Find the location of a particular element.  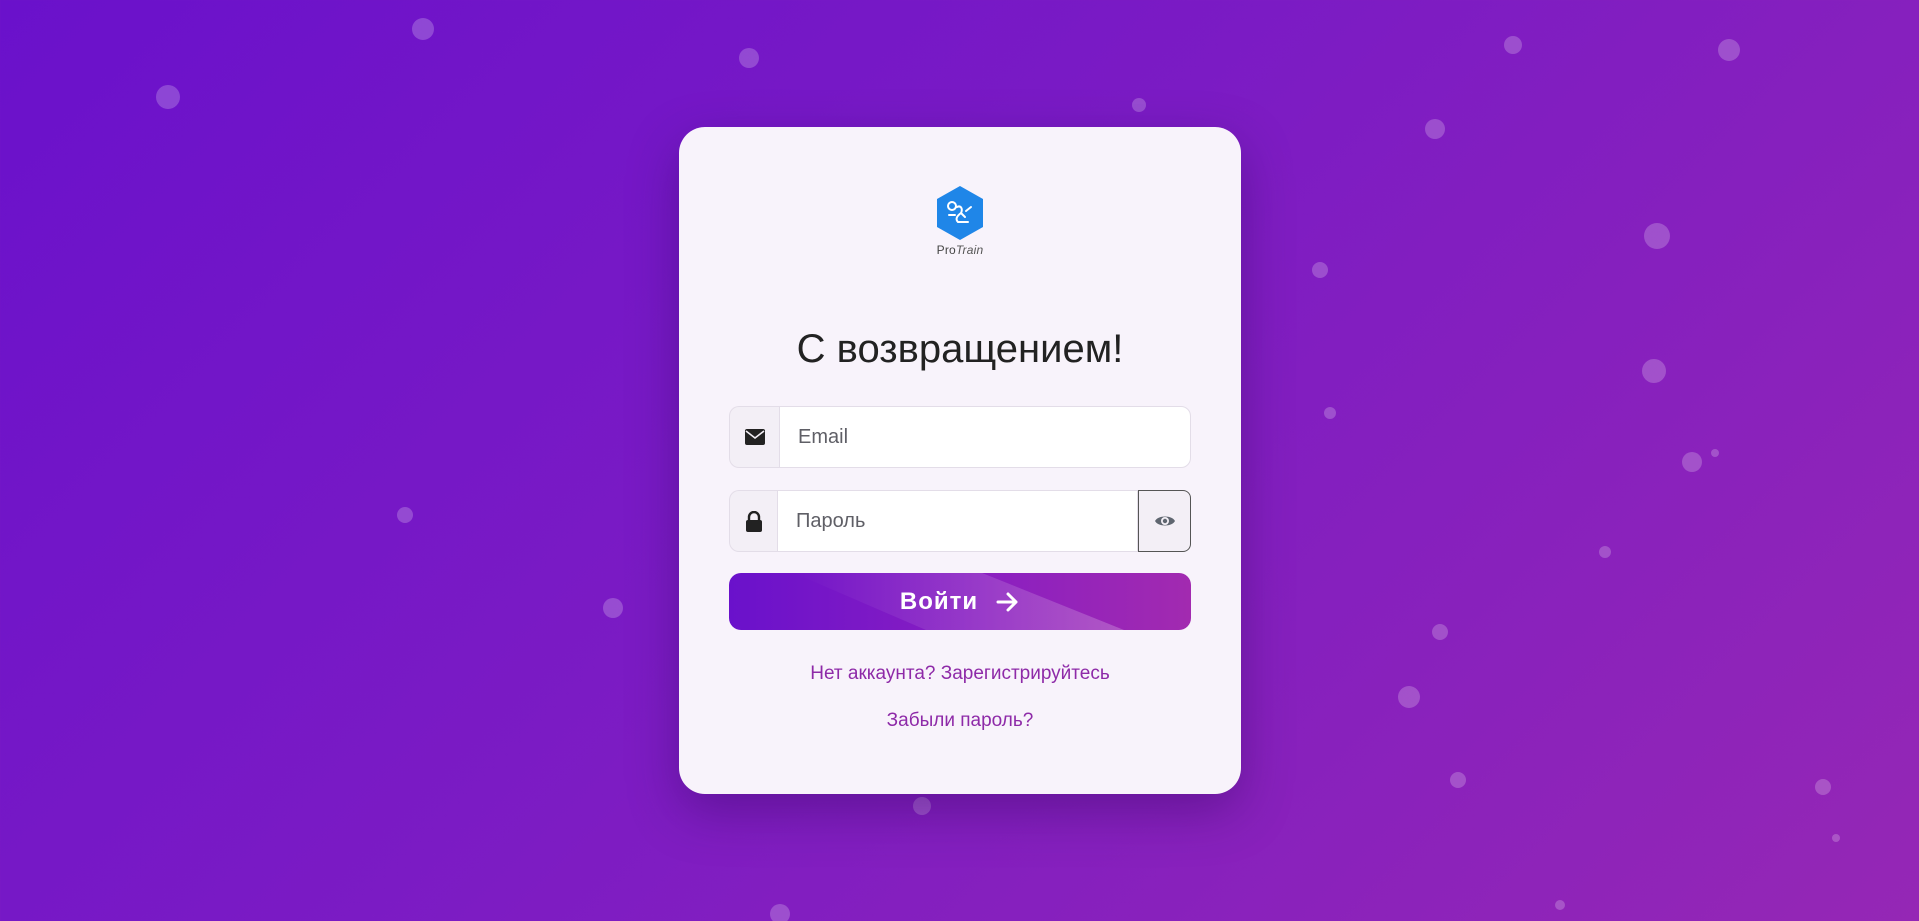

page-title: С возвращением! is located at coordinates (960, 349).